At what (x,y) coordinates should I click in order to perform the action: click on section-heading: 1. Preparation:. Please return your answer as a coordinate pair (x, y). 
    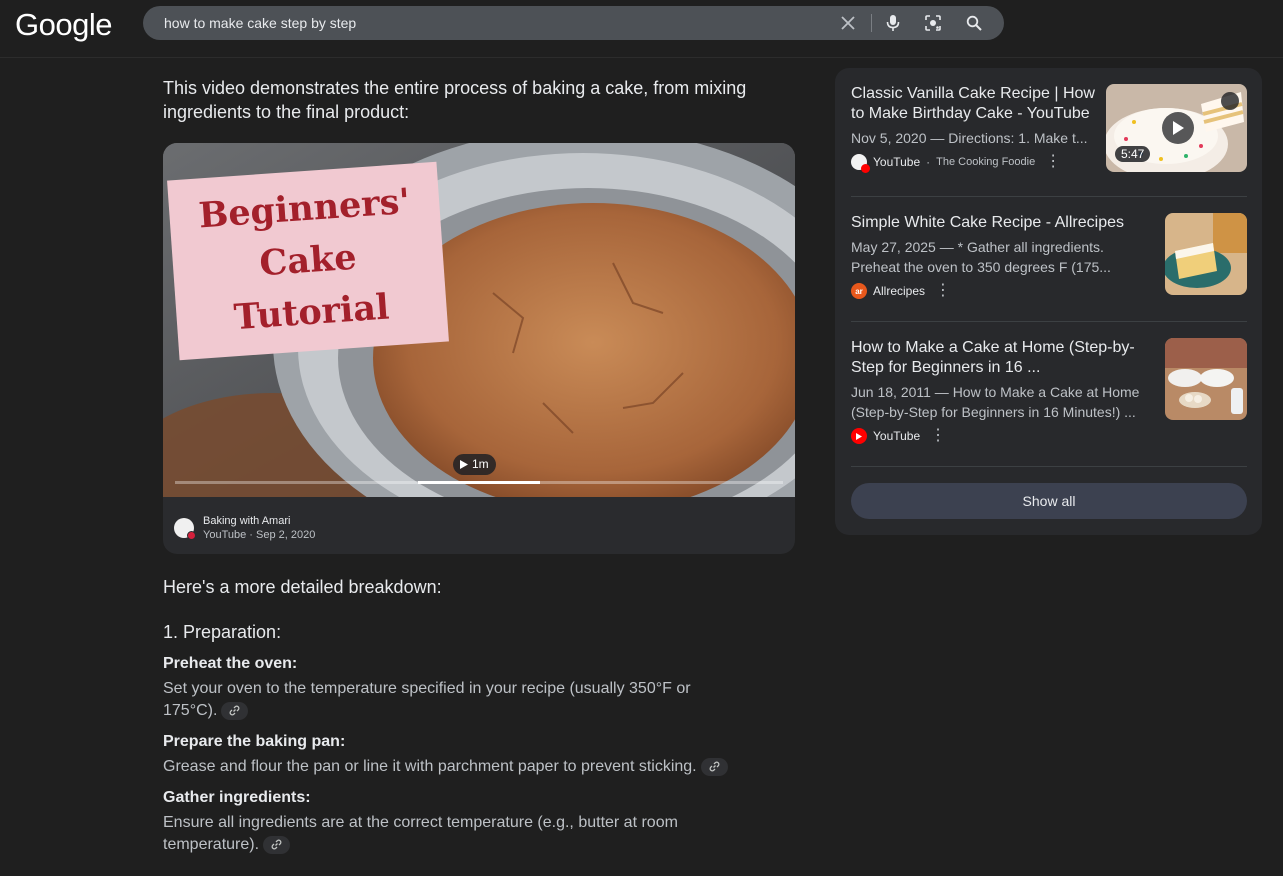
    Looking at the image, I should click on (222, 632).